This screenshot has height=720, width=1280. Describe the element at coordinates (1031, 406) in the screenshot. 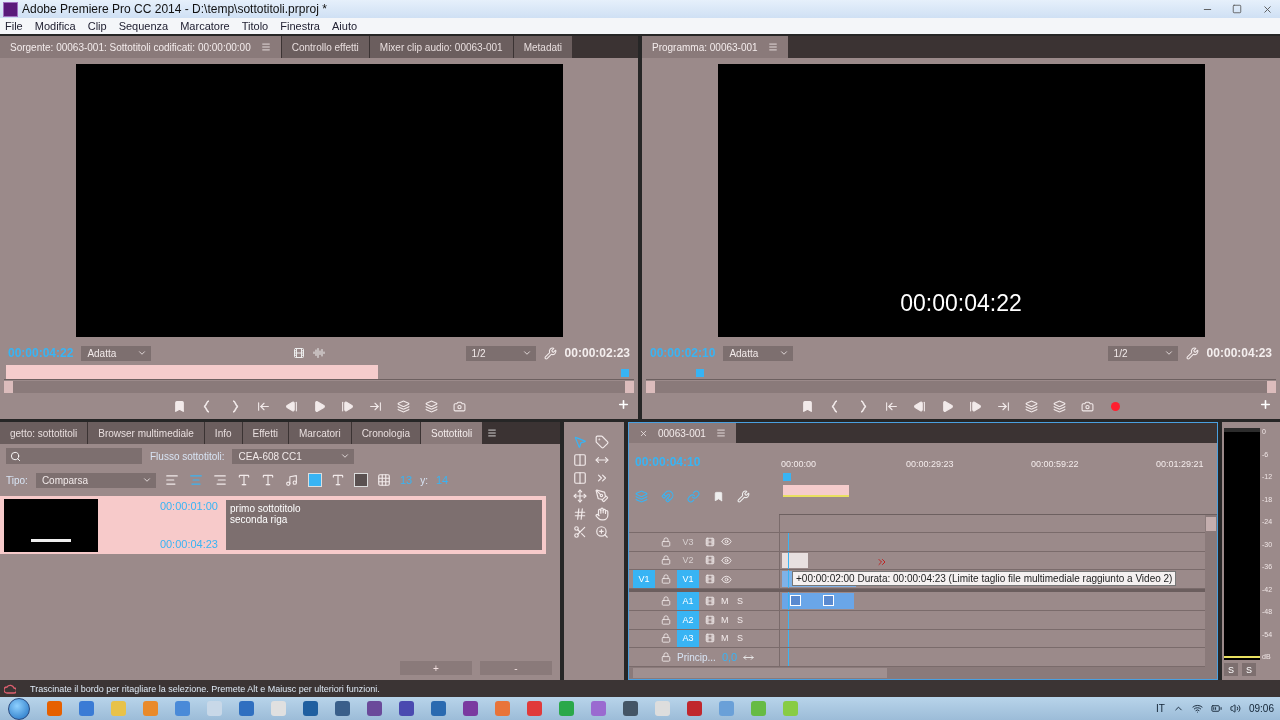

I see `stacked-blocks-icon` at that location.